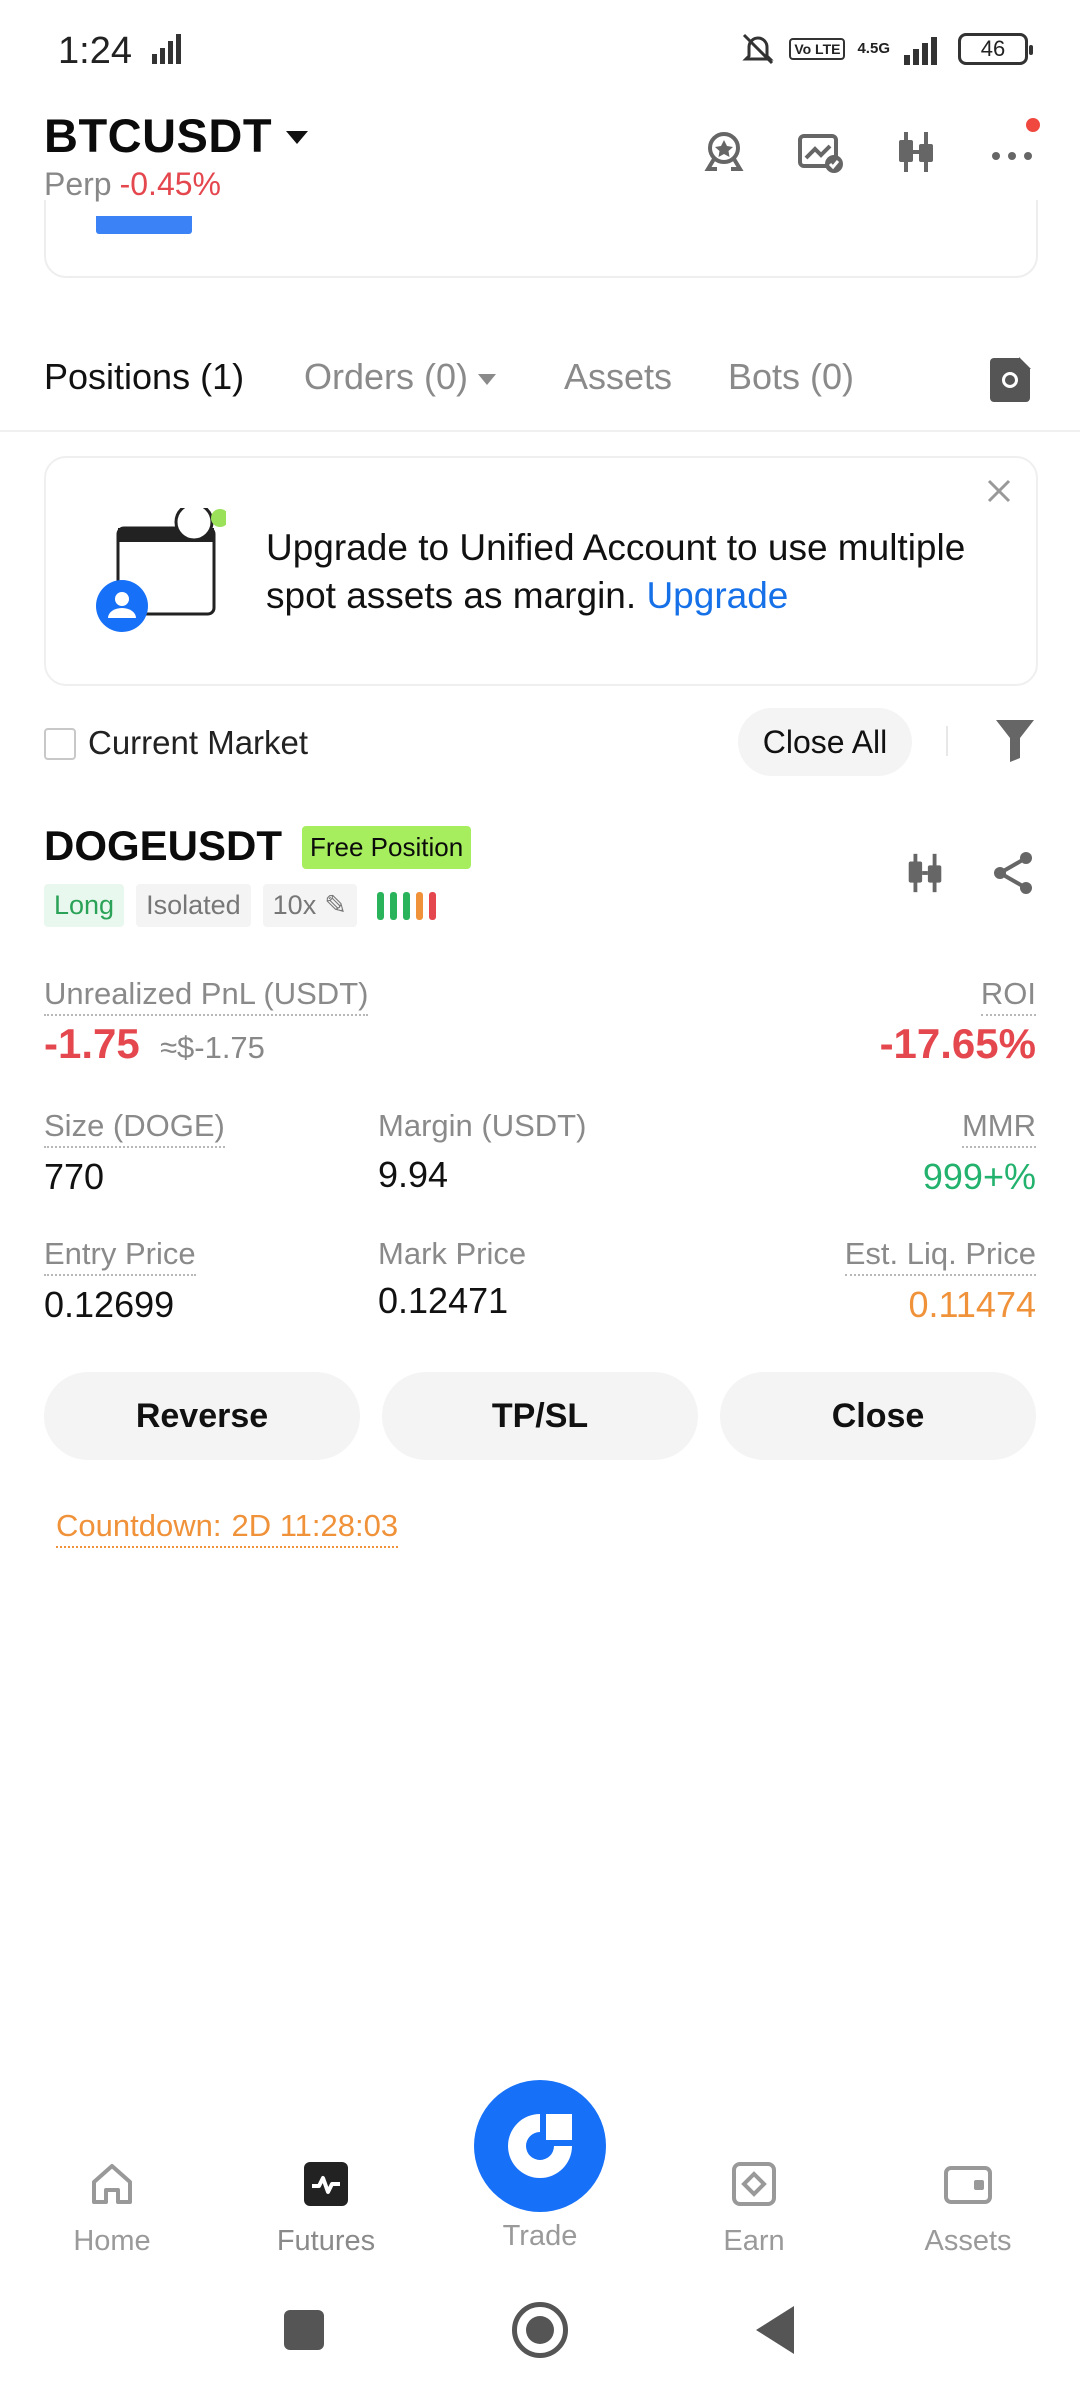 This screenshot has width=1080, height=2400. I want to click on home-button-icon, so click(540, 2330).